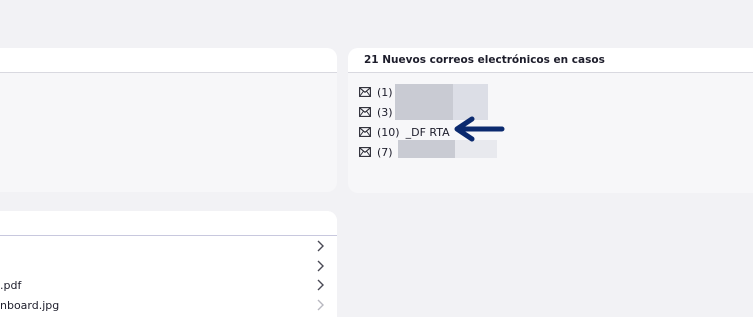  Describe the element at coordinates (168, 60) in the screenshot. I see `left-top-card-header` at that location.